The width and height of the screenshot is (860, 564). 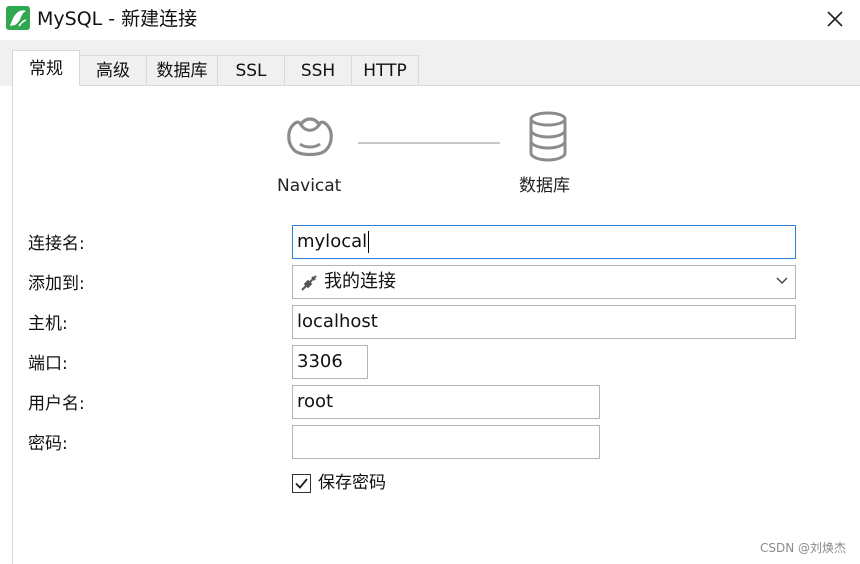 I want to click on password-input, so click(x=446, y=442).